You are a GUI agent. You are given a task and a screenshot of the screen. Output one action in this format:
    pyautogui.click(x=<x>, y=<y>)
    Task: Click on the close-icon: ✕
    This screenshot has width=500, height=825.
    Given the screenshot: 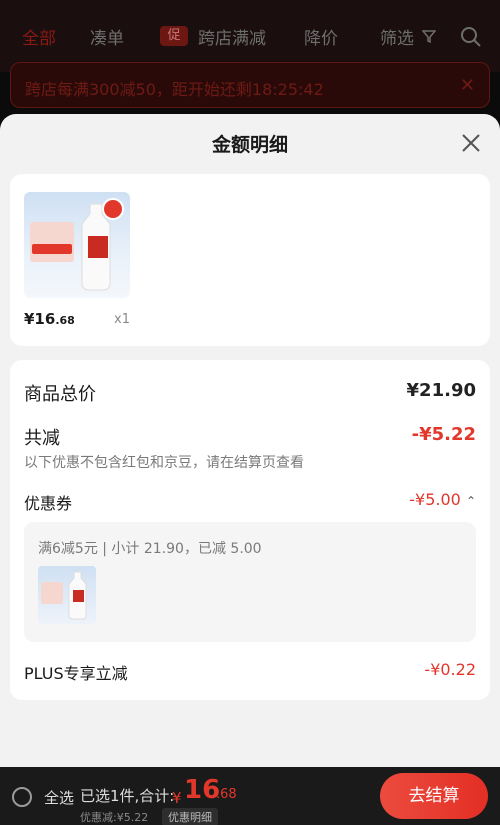 What is the action you would take?
    pyautogui.click(x=467, y=85)
    